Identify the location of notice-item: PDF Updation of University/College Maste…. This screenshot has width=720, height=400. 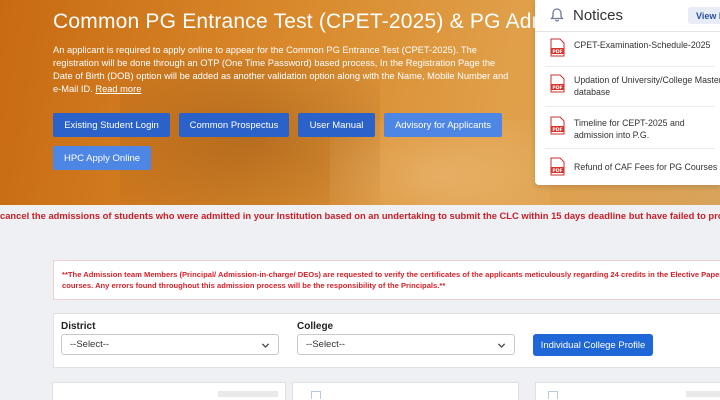
(627, 89).